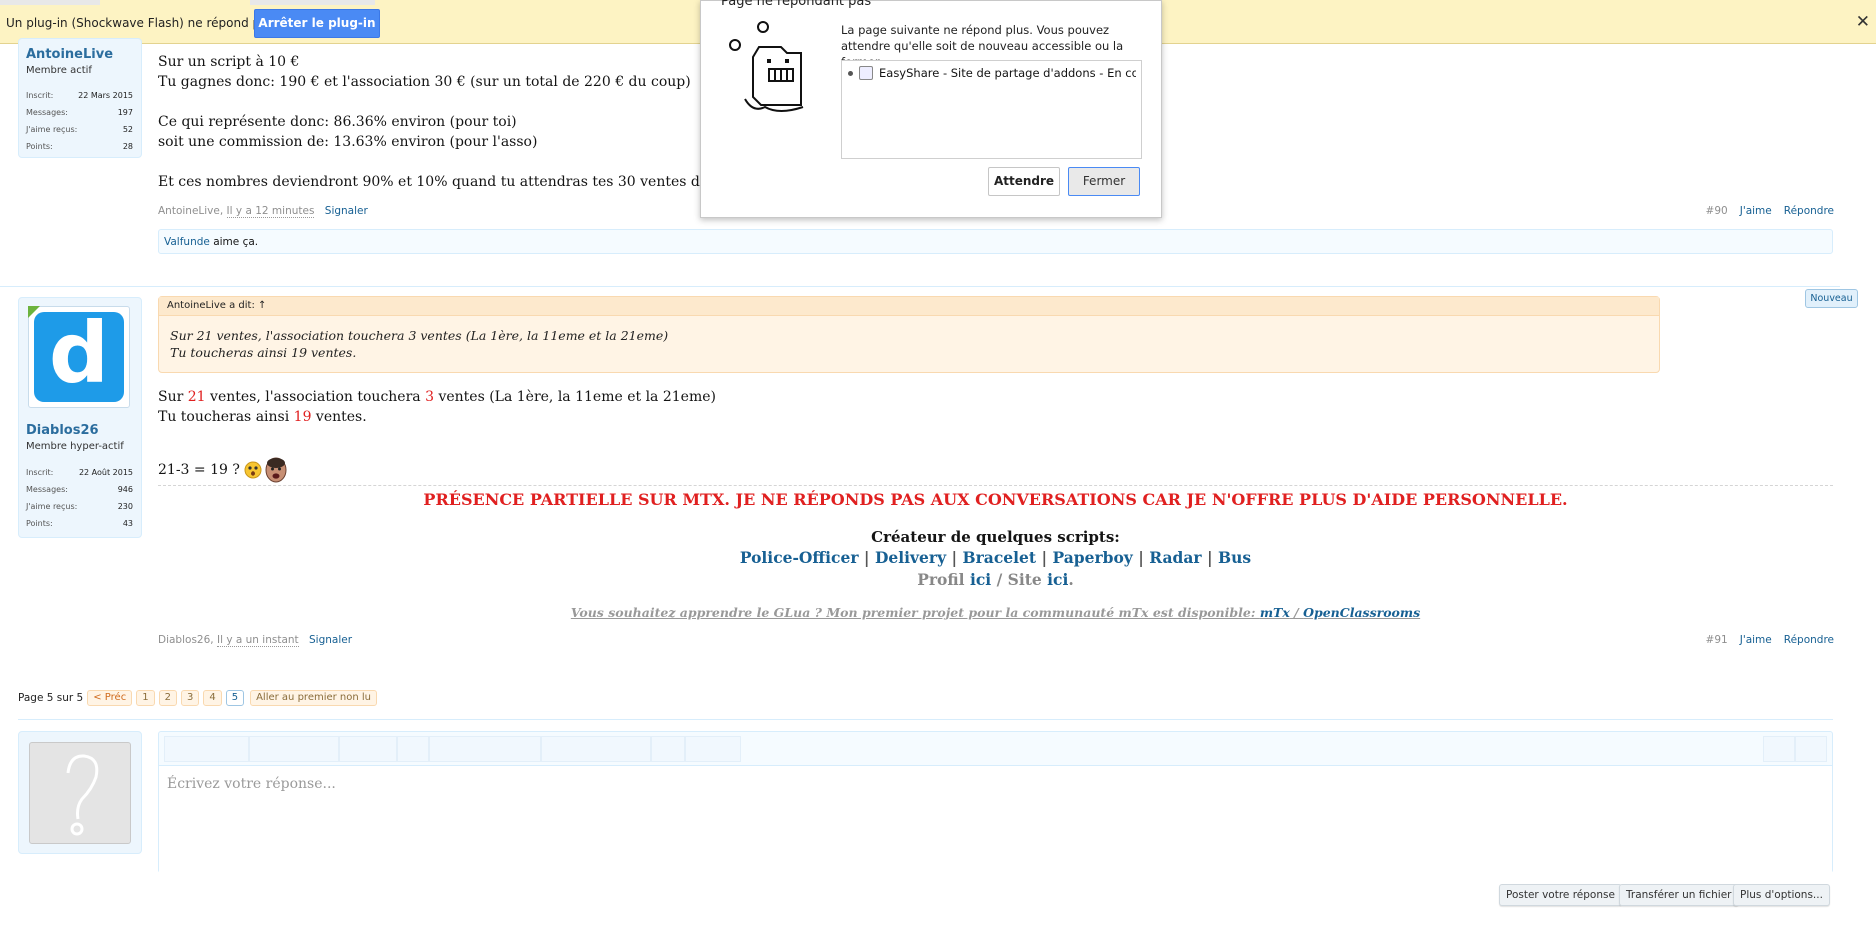  What do you see at coordinates (1092, 557) in the screenshot?
I see `script-link: Paperboy` at bounding box center [1092, 557].